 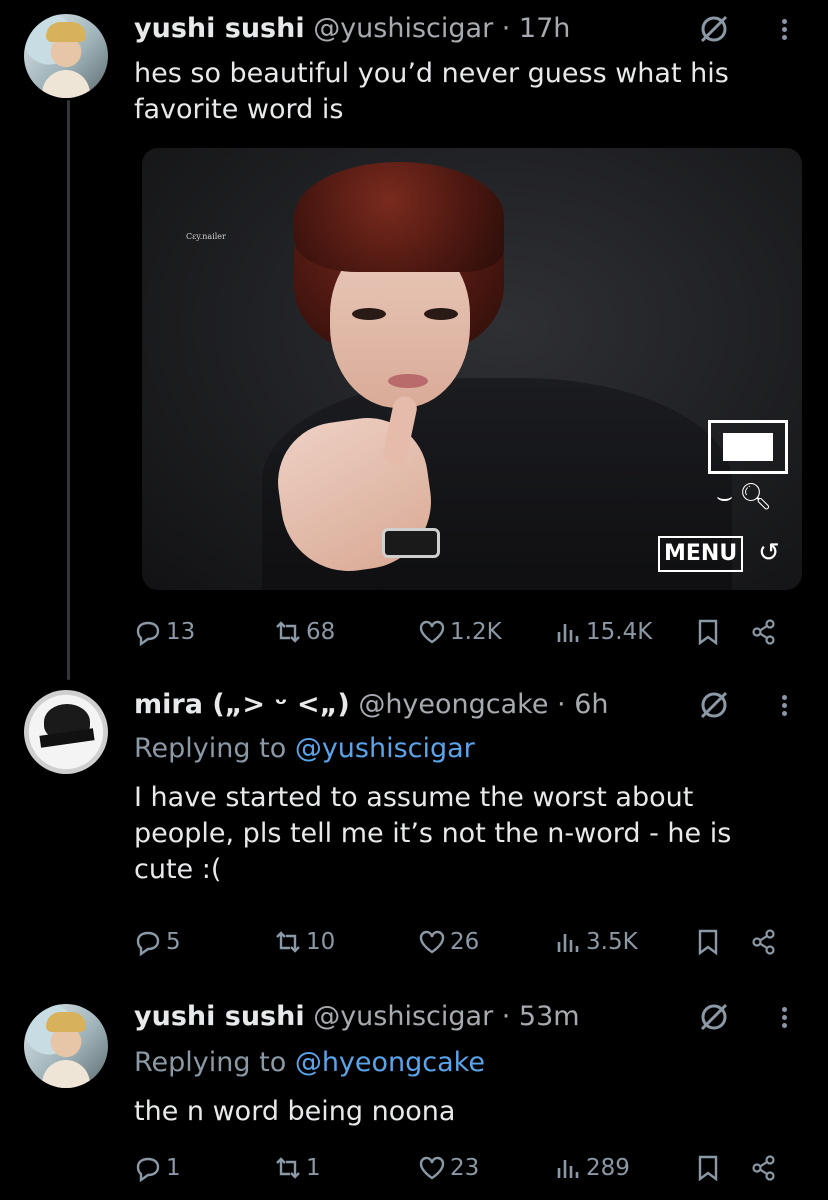 I want to click on repost-button: 1, so click(x=297, y=1168).